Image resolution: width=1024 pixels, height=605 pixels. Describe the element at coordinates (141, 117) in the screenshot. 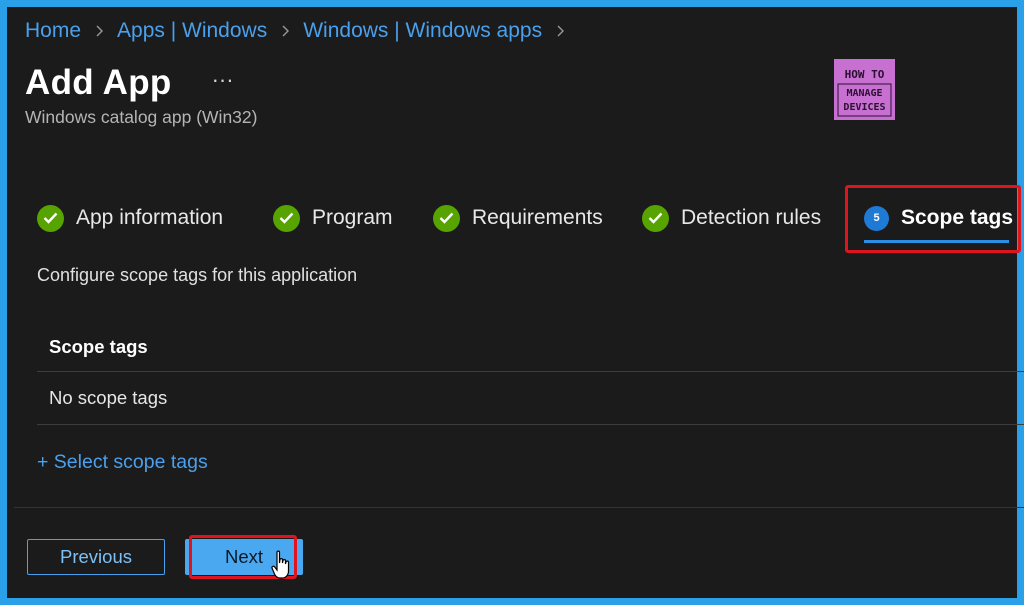

I see `page-subtitle: Windows catalog app (Win32)` at that location.